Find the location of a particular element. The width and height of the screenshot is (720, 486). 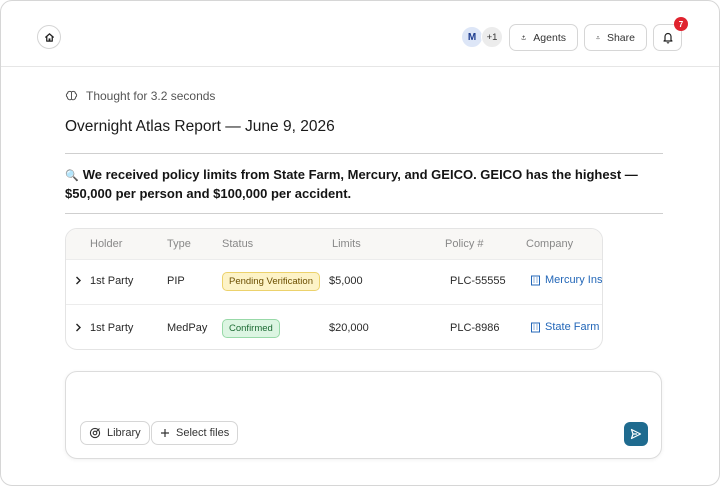

column-header-policy: Policy # is located at coordinates (464, 244).